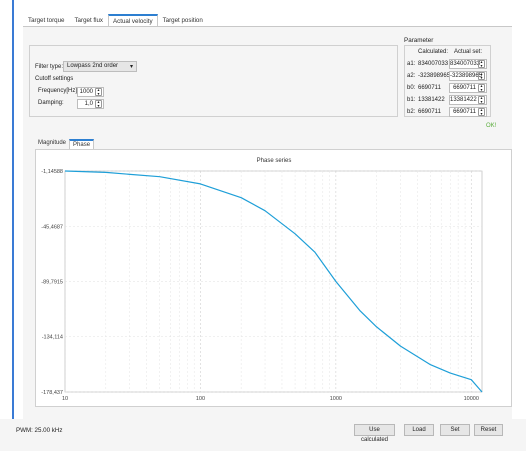  I want to click on param-row-calculated: 834007033, so click(433, 64).